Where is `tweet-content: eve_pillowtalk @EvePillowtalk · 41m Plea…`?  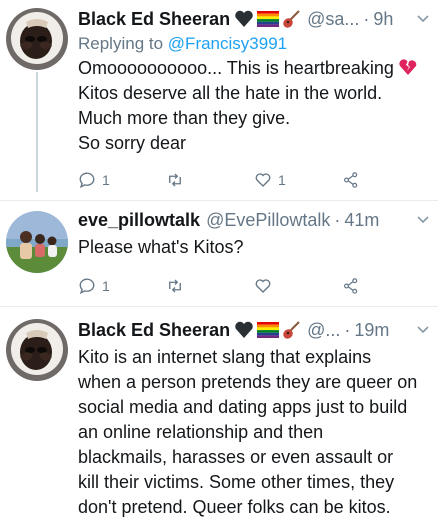 tweet-content: eve_pillowtalk @EvePillowtalk · 41m Plea… is located at coordinates (254, 253).